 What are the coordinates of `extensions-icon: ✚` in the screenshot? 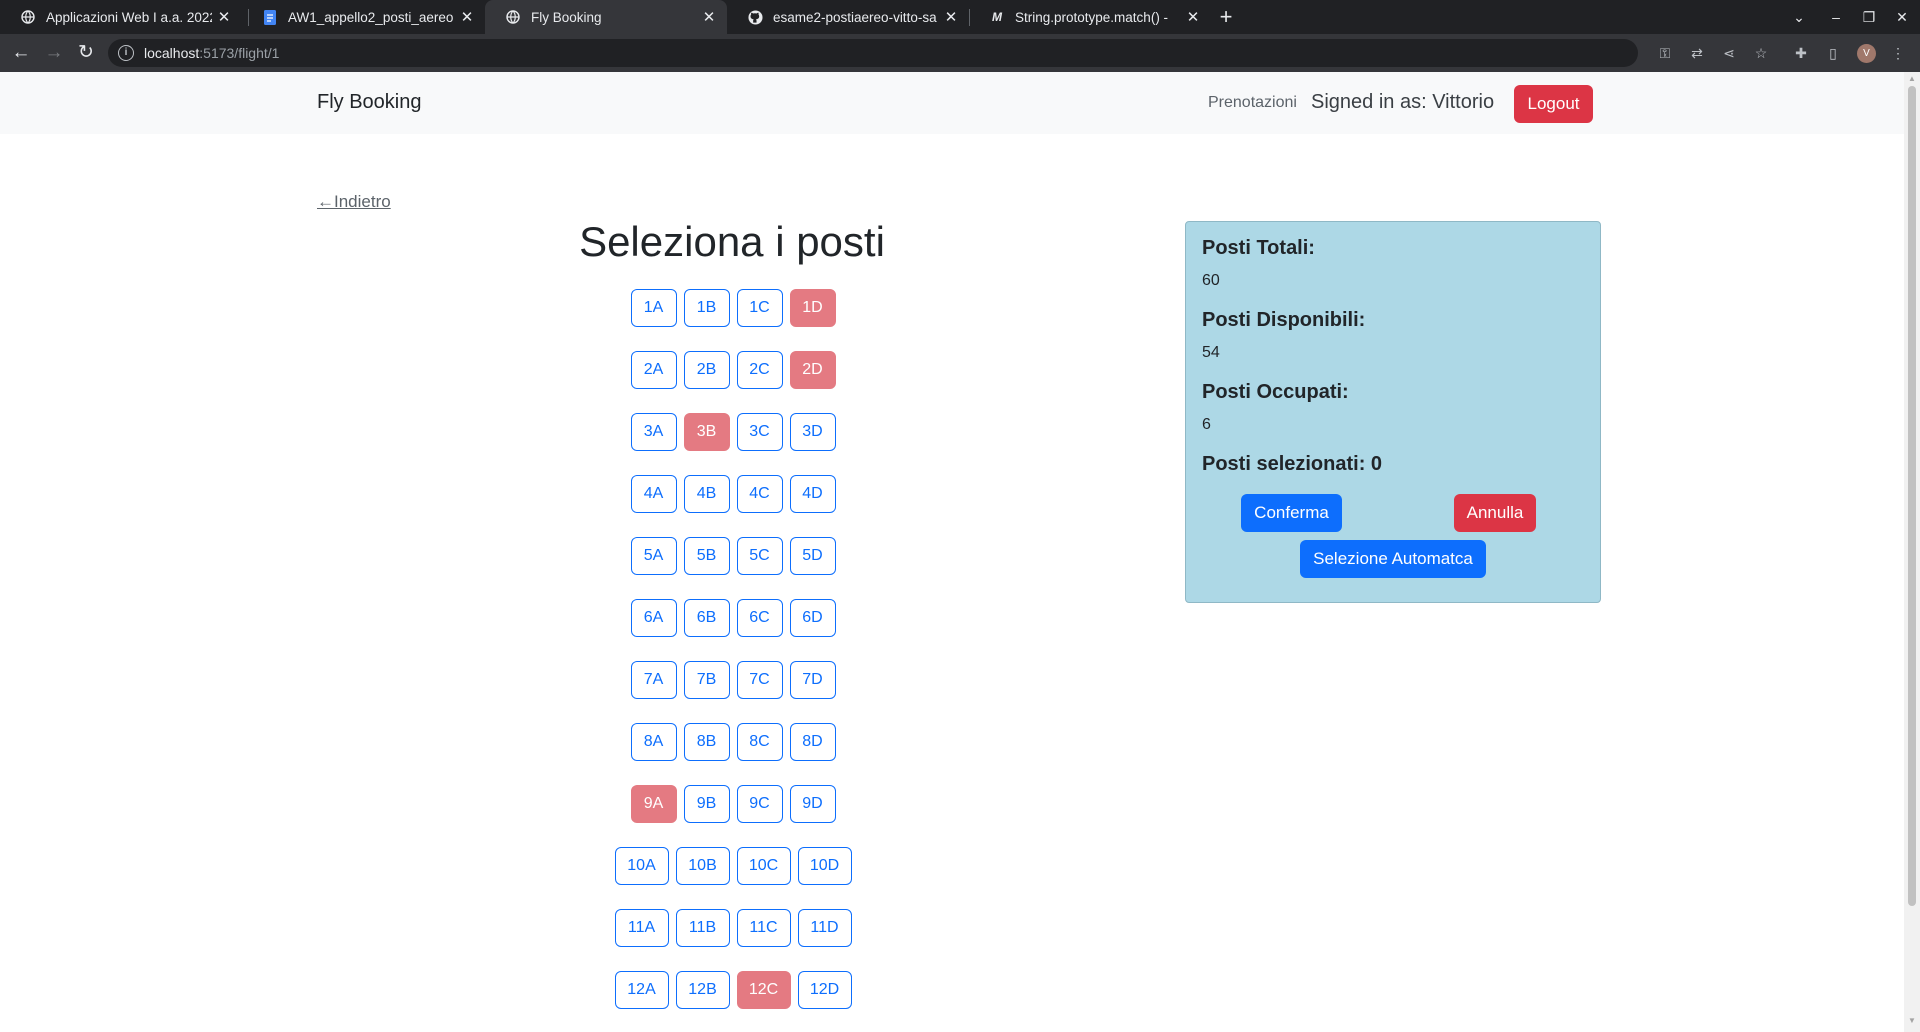 It's located at (1801, 53).